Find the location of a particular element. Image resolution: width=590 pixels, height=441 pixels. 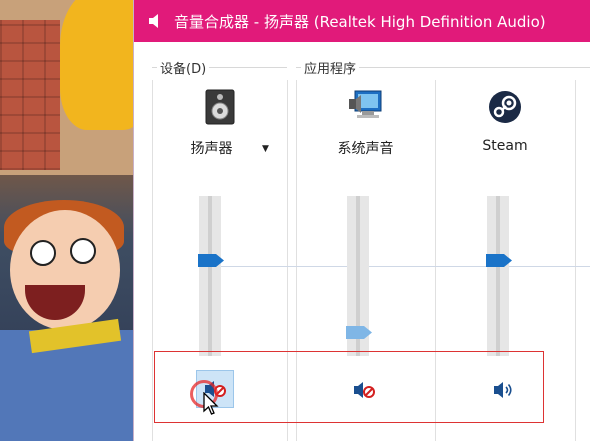

channel-label: Steam is located at coordinates (505, 146).